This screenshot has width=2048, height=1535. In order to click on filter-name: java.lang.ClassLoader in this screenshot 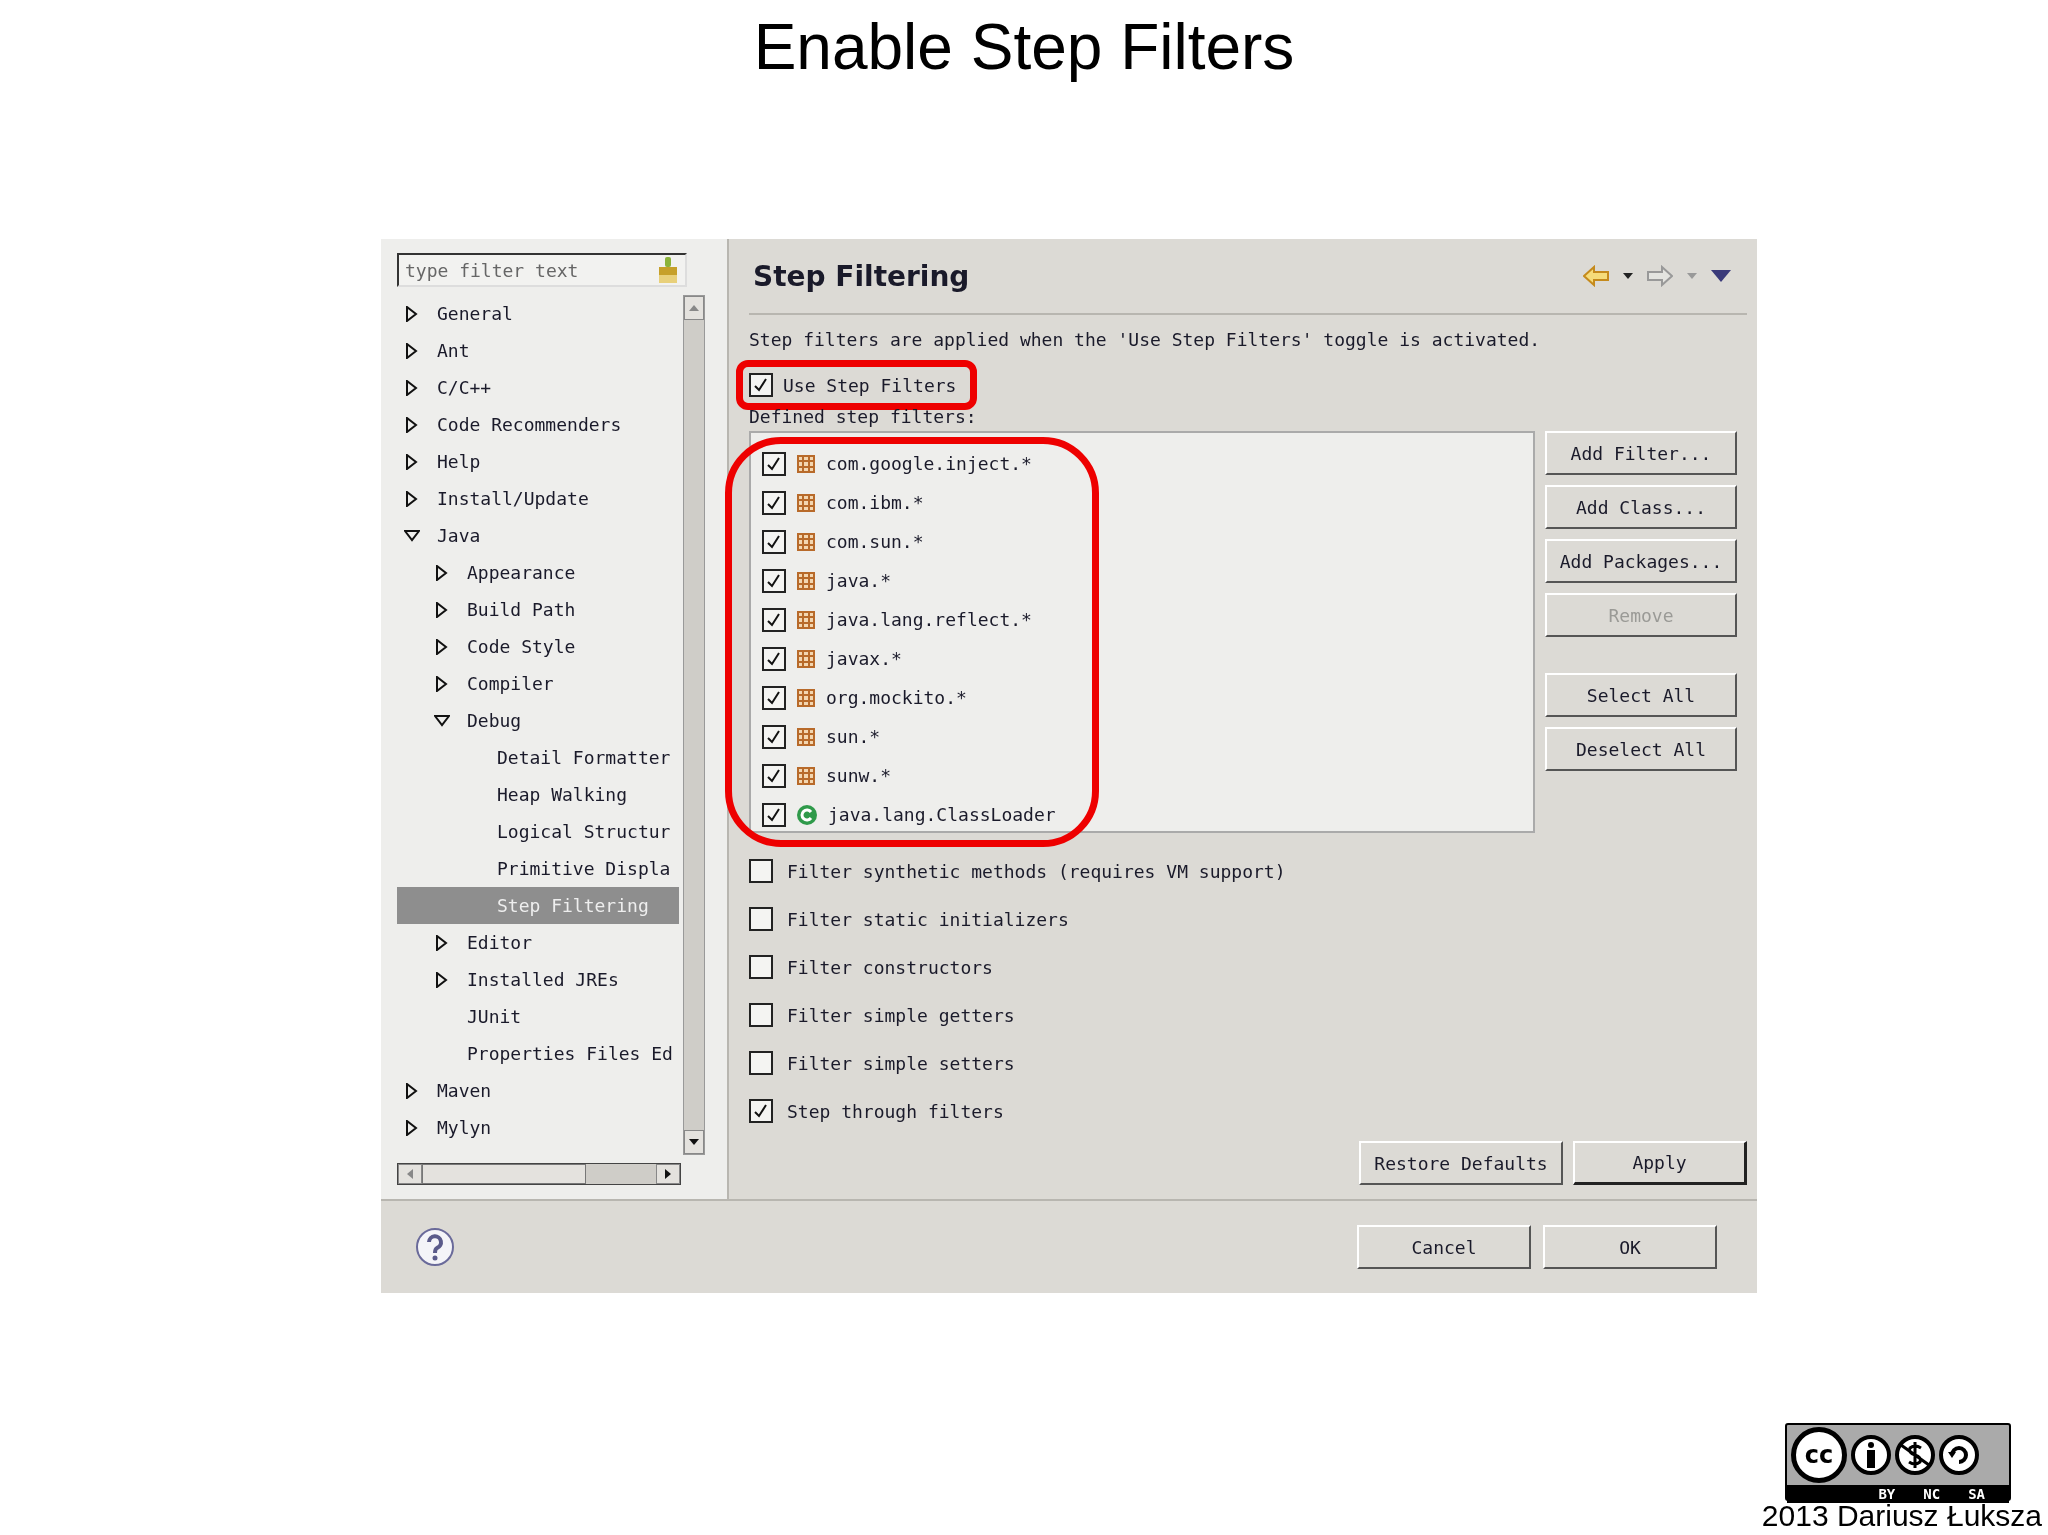, I will do `click(942, 814)`.